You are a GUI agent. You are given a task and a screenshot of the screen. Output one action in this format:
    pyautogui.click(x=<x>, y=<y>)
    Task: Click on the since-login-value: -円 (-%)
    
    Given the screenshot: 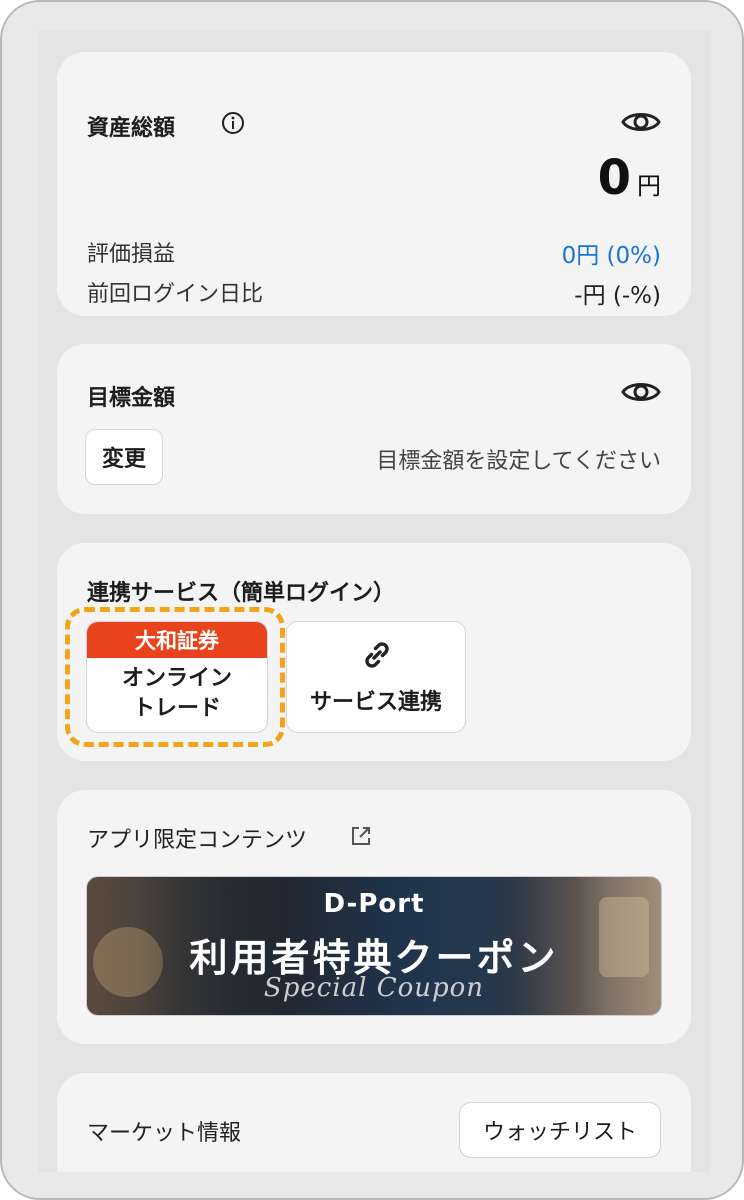 What is the action you would take?
    pyautogui.click(x=617, y=296)
    